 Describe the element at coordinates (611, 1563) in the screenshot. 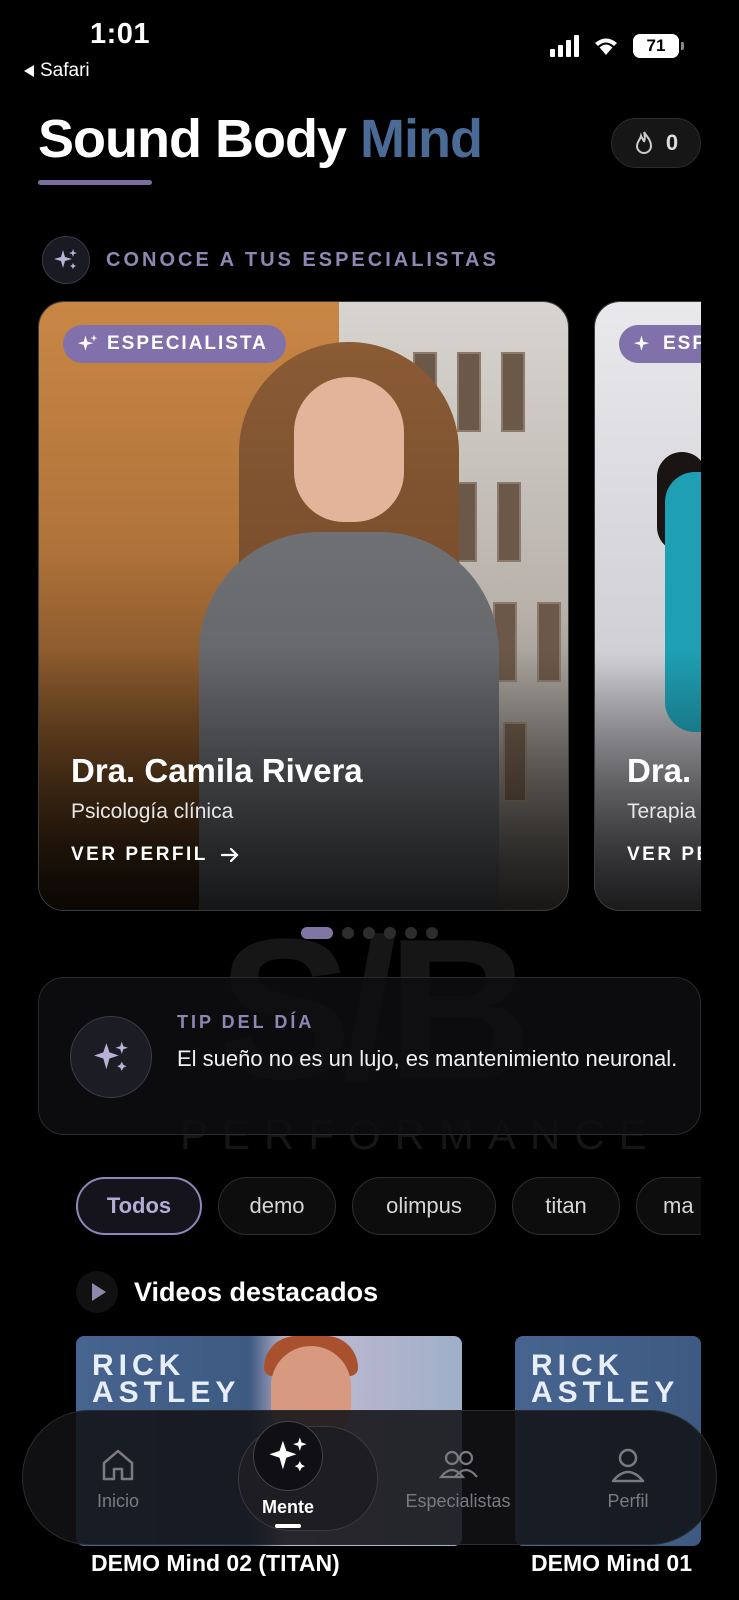

I see `video-title: DEMO Mind 01` at that location.